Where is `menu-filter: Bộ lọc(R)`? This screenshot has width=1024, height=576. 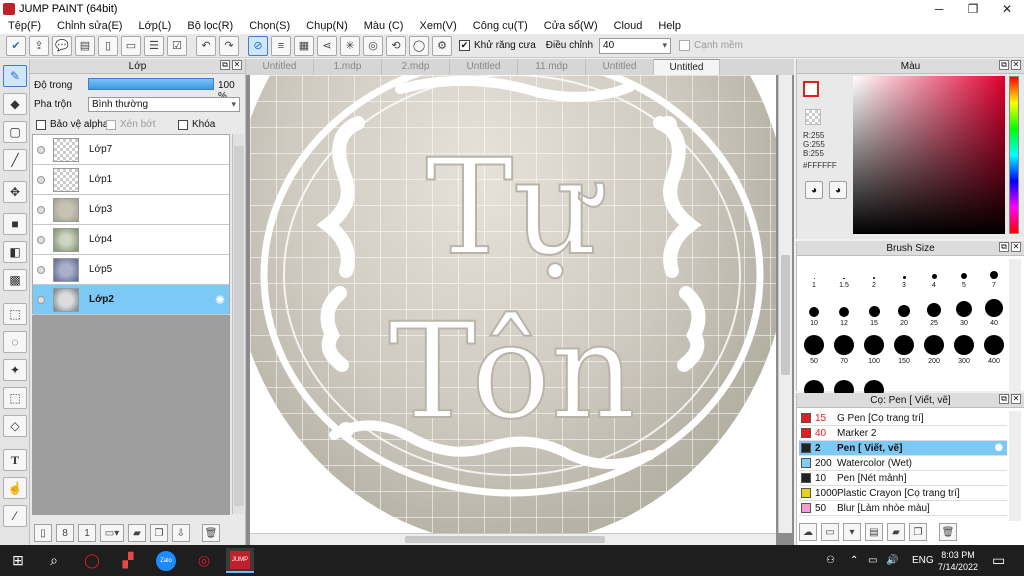
menu-filter: Bộ lọc(R) is located at coordinates (210, 26).